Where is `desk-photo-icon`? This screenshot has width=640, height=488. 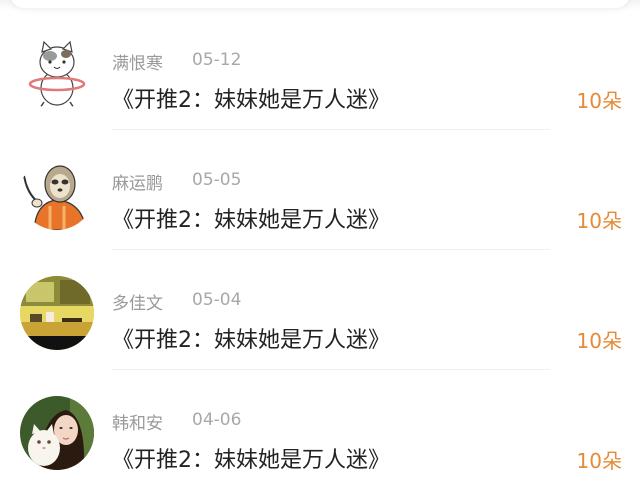
desk-photo-icon is located at coordinates (57, 313).